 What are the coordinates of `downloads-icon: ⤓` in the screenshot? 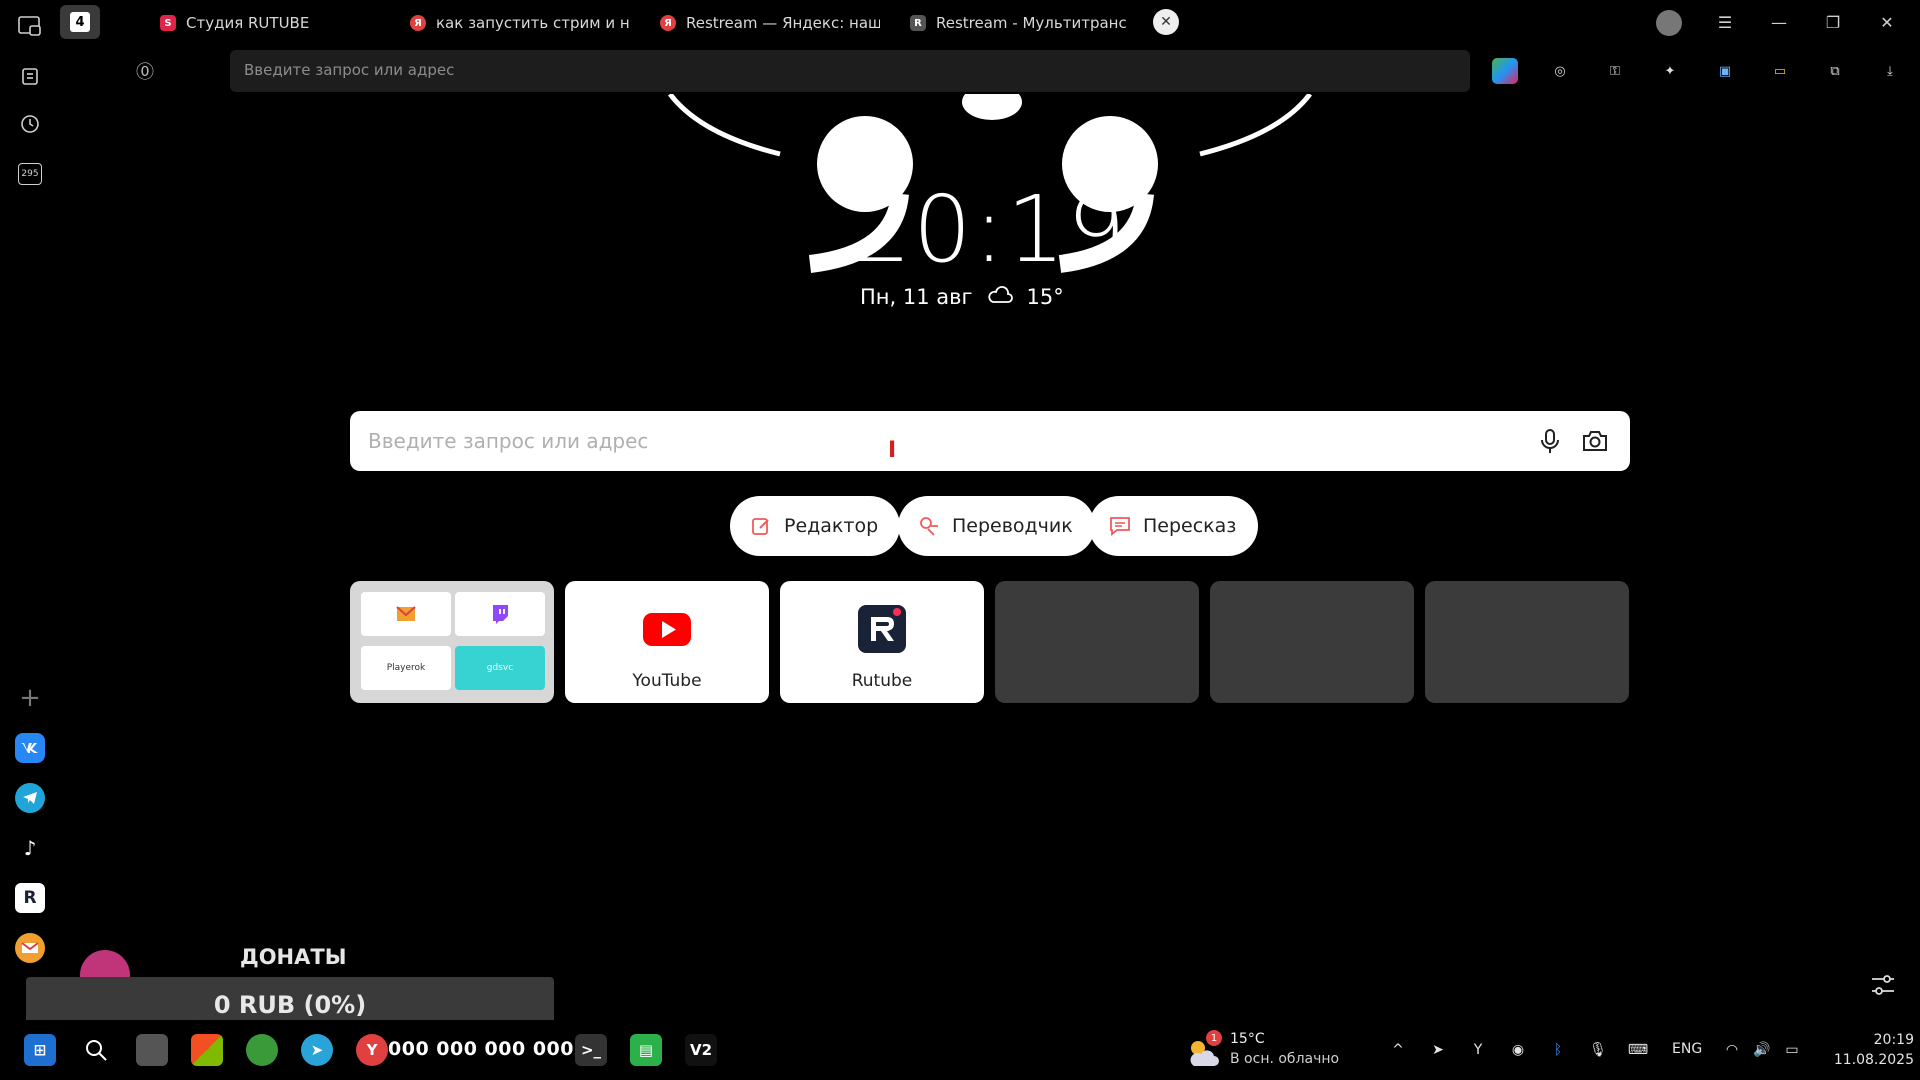 It's located at (1890, 71).